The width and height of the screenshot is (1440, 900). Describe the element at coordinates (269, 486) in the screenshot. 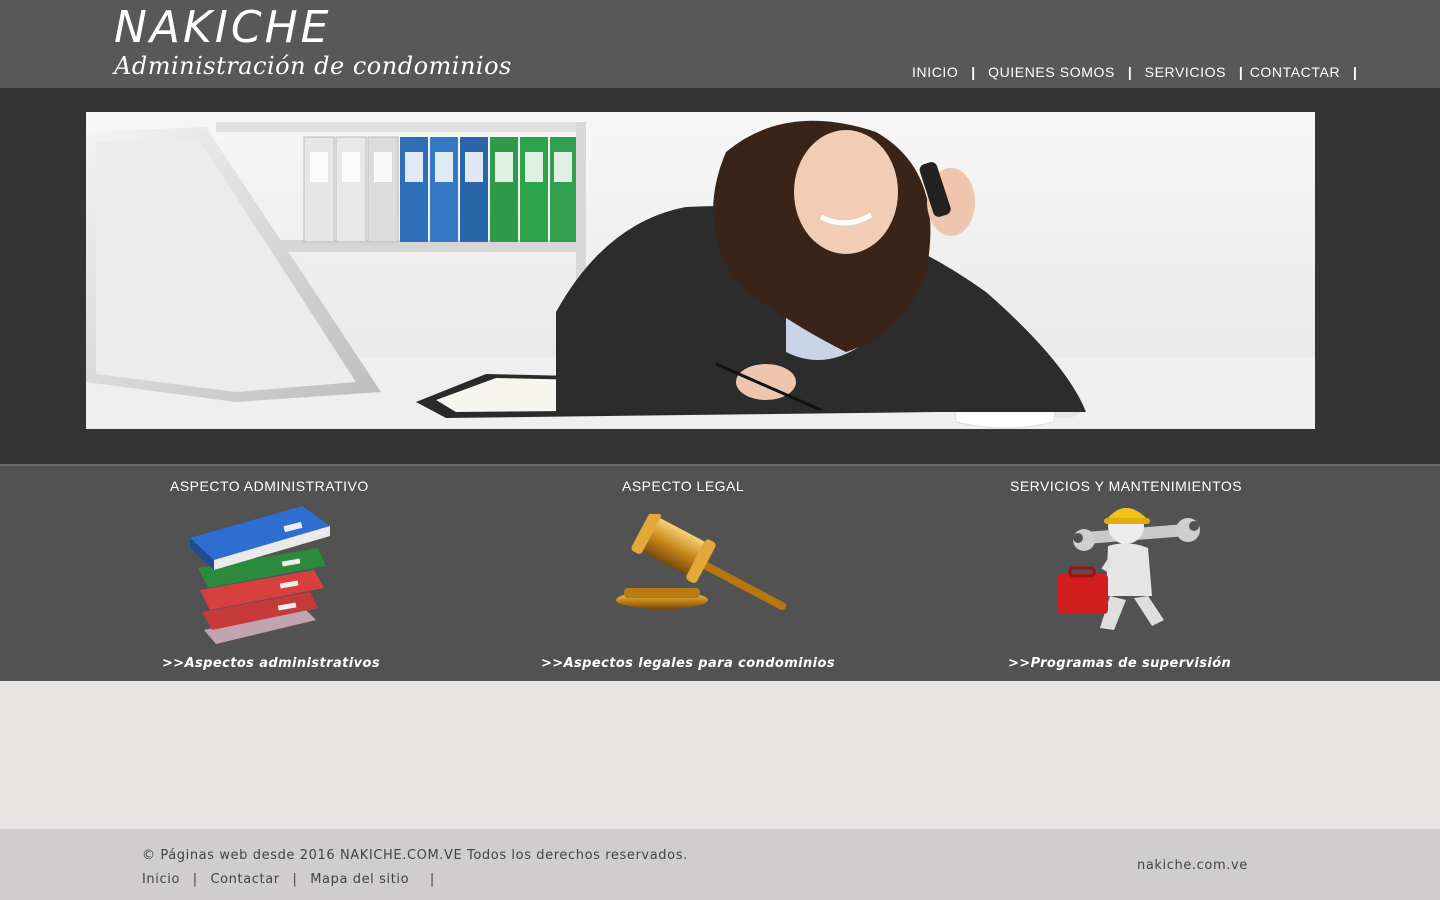

I see `feature-title-administrativo: ASPECTO ADMINISTRATIVO` at that location.